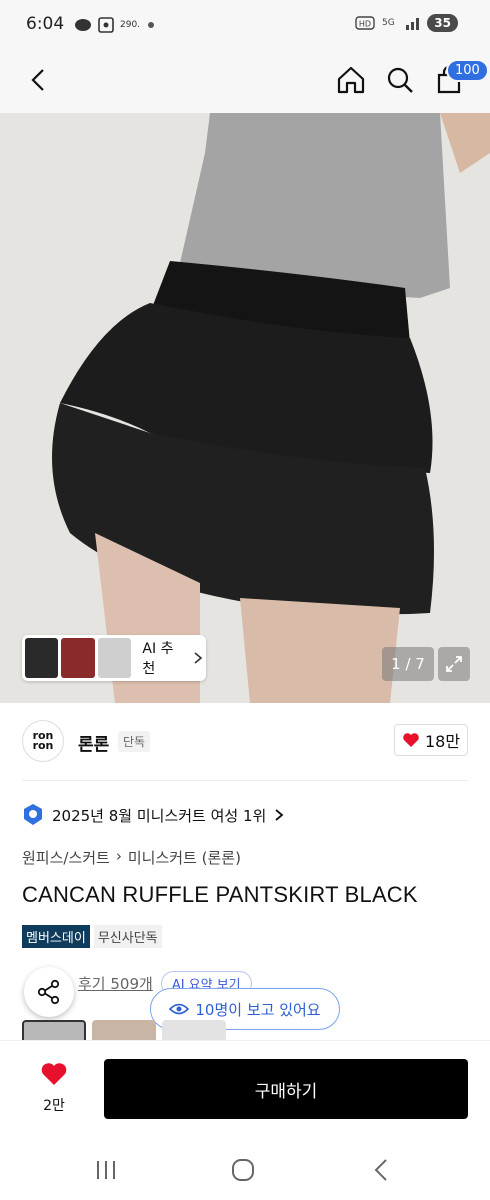  What do you see at coordinates (245, 741) in the screenshot?
I see `brand-row: ron ron 론론 단독 18만` at bounding box center [245, 741].